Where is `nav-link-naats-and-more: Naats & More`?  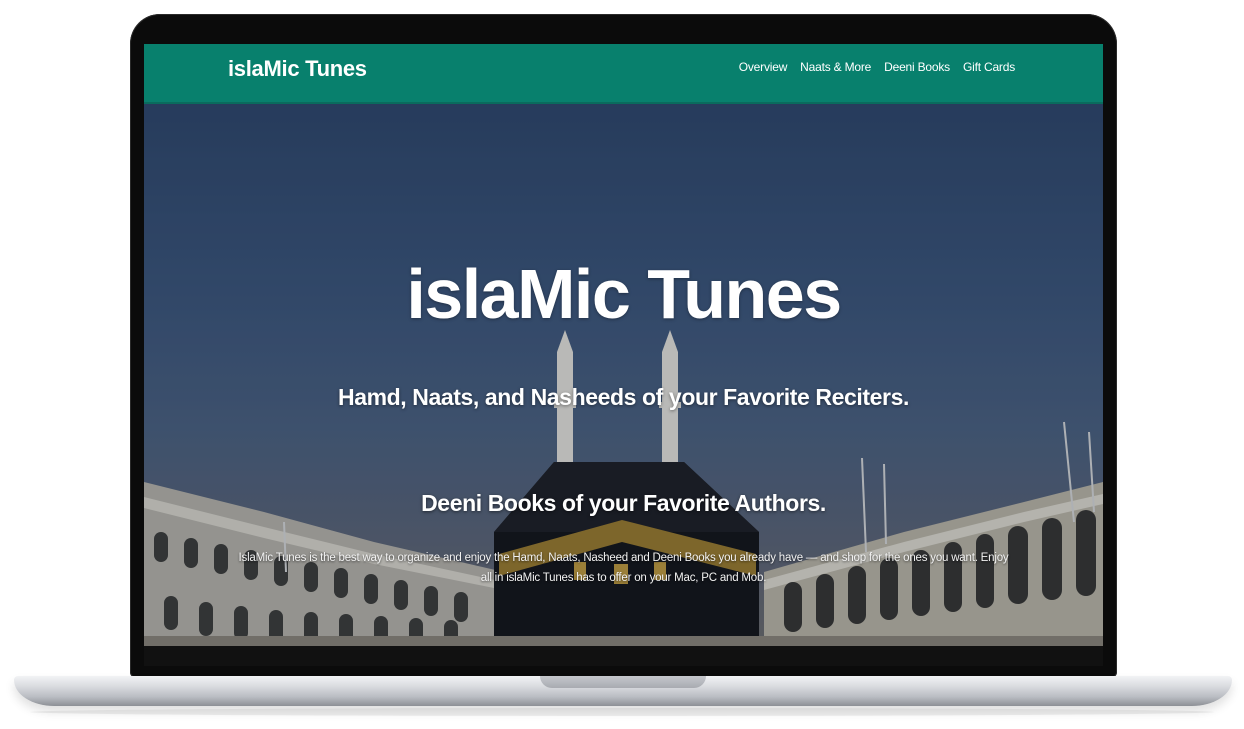 nav-link-naats-and-more: Naats & More is located at coordinates (835, 67).